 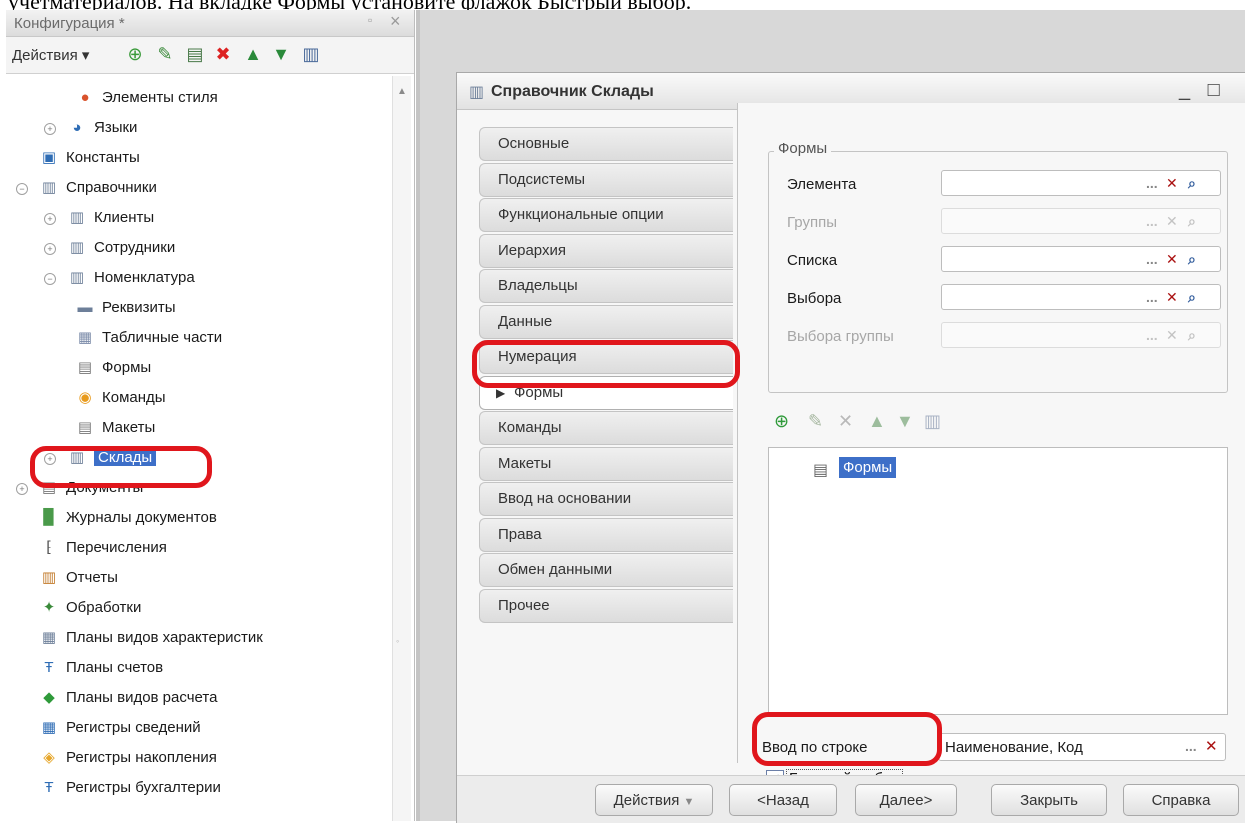 I want to click on tree-item: ⁅ Перечисления, so click(x=198, y=549).